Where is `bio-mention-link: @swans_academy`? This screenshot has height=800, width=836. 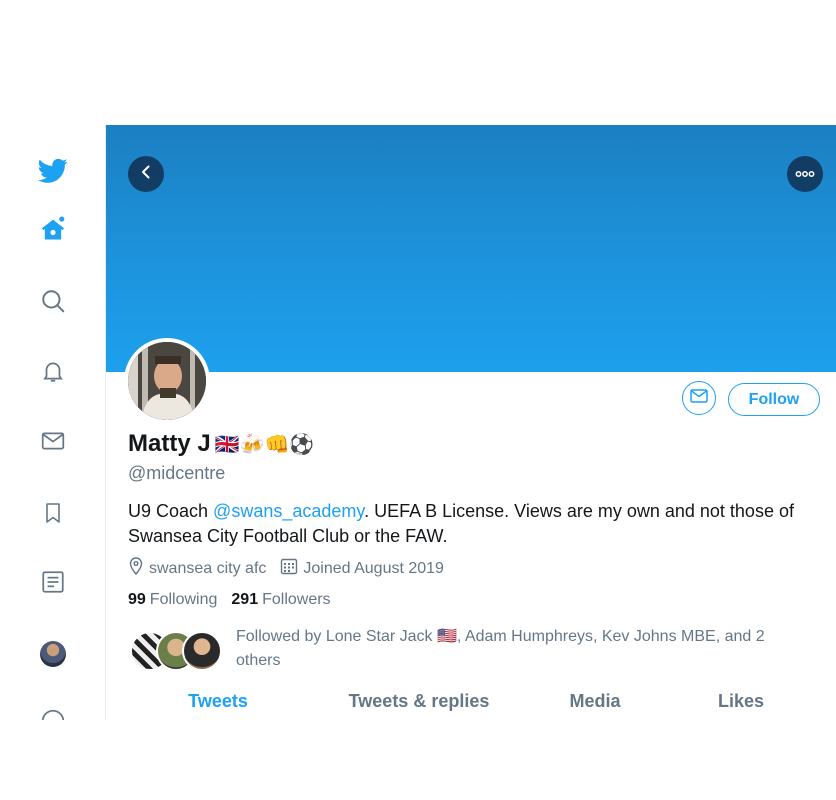
bio-mention-link: @swans_academy is located at coordinates (288, 511).